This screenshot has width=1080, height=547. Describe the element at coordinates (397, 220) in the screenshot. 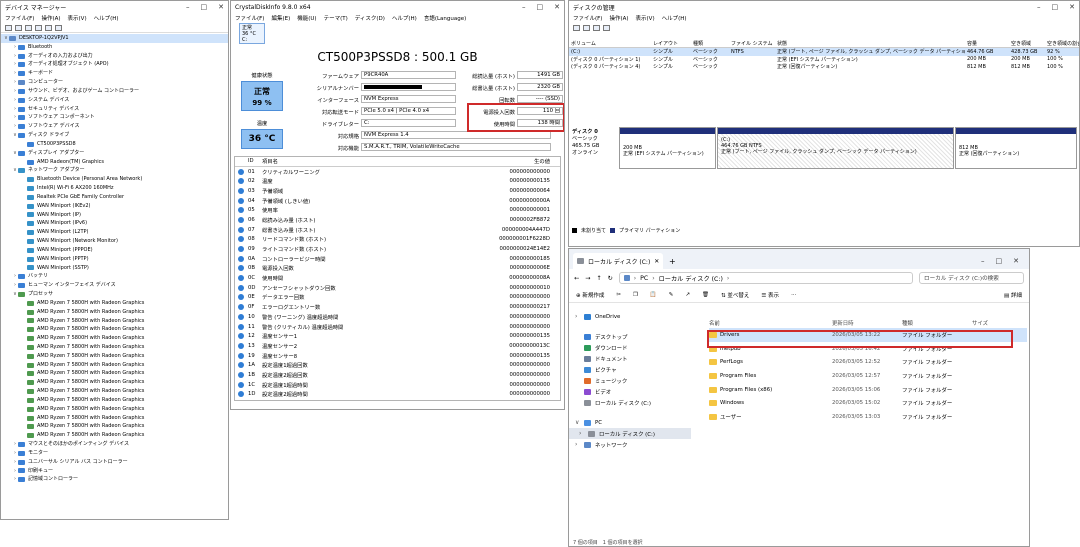

I see `smart-row: 06 総読み込み量 (ホスト) 0000002FB872` at that location.